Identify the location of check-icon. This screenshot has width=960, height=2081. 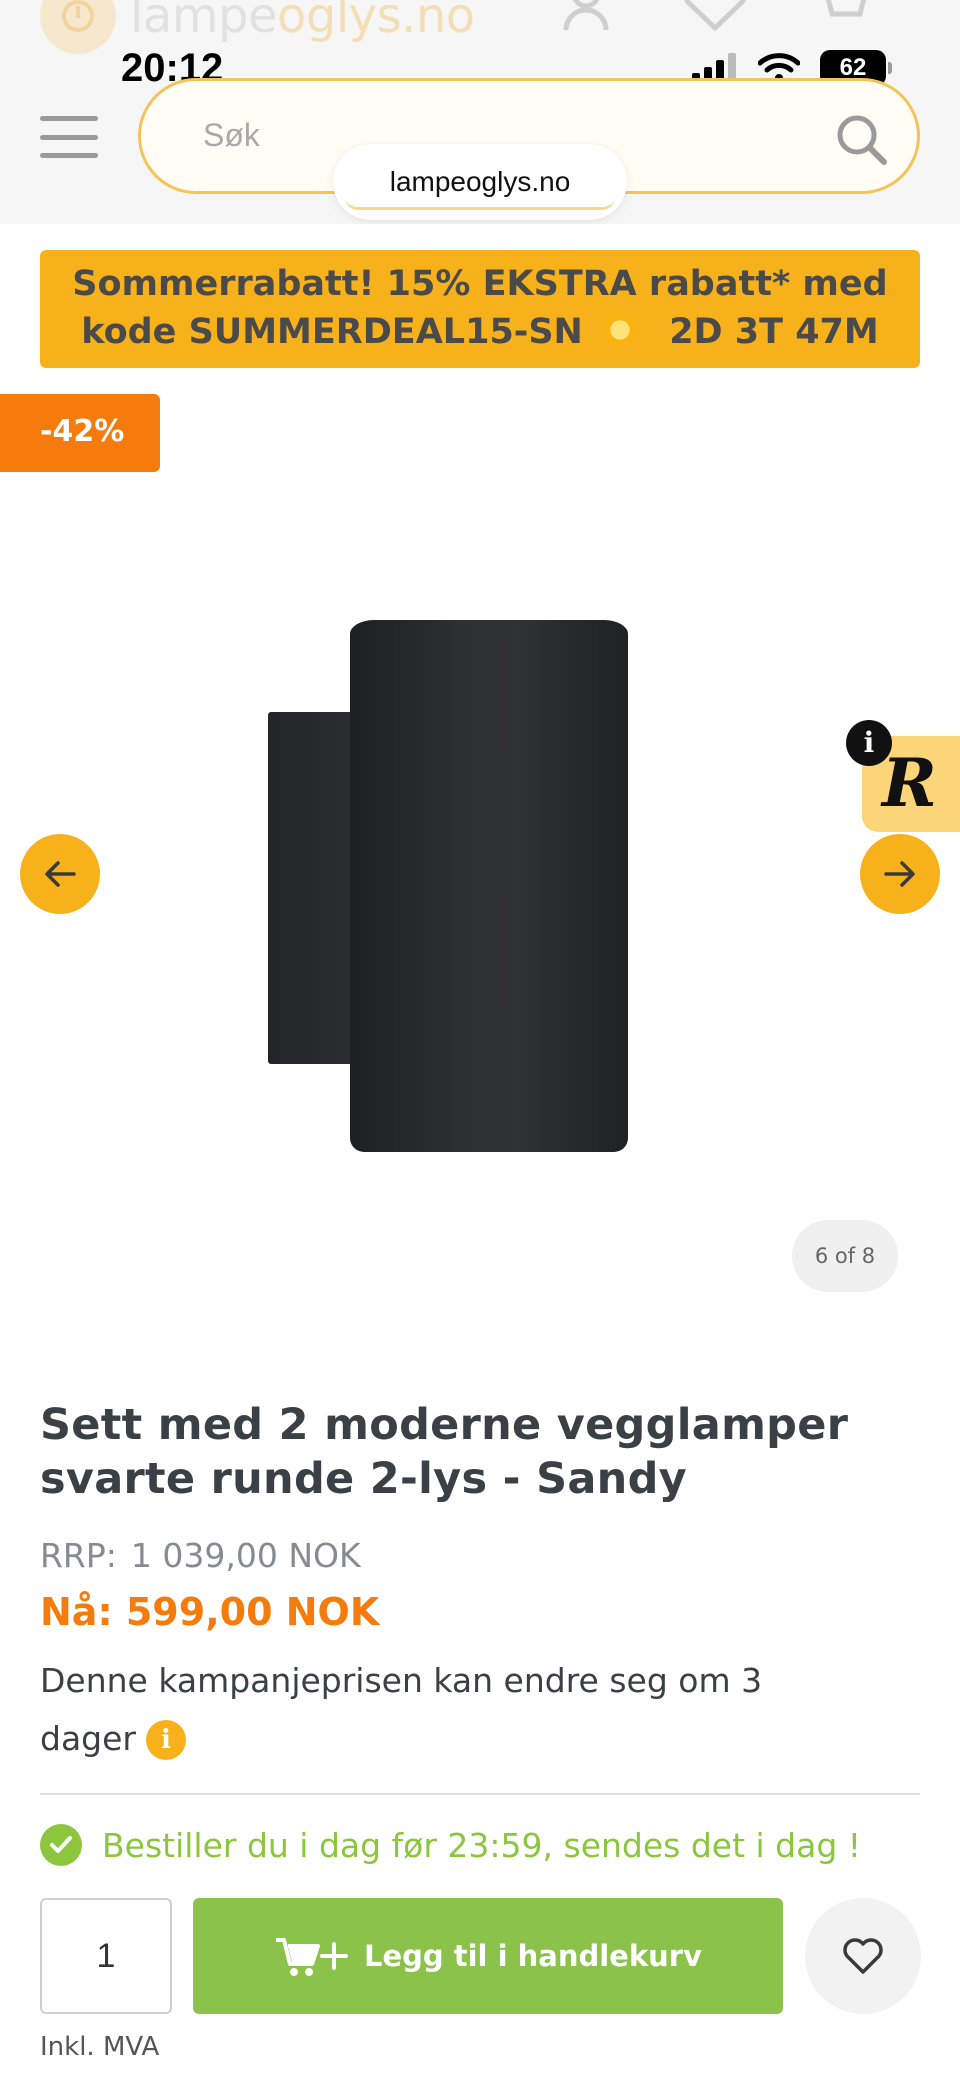
(61, 1845).